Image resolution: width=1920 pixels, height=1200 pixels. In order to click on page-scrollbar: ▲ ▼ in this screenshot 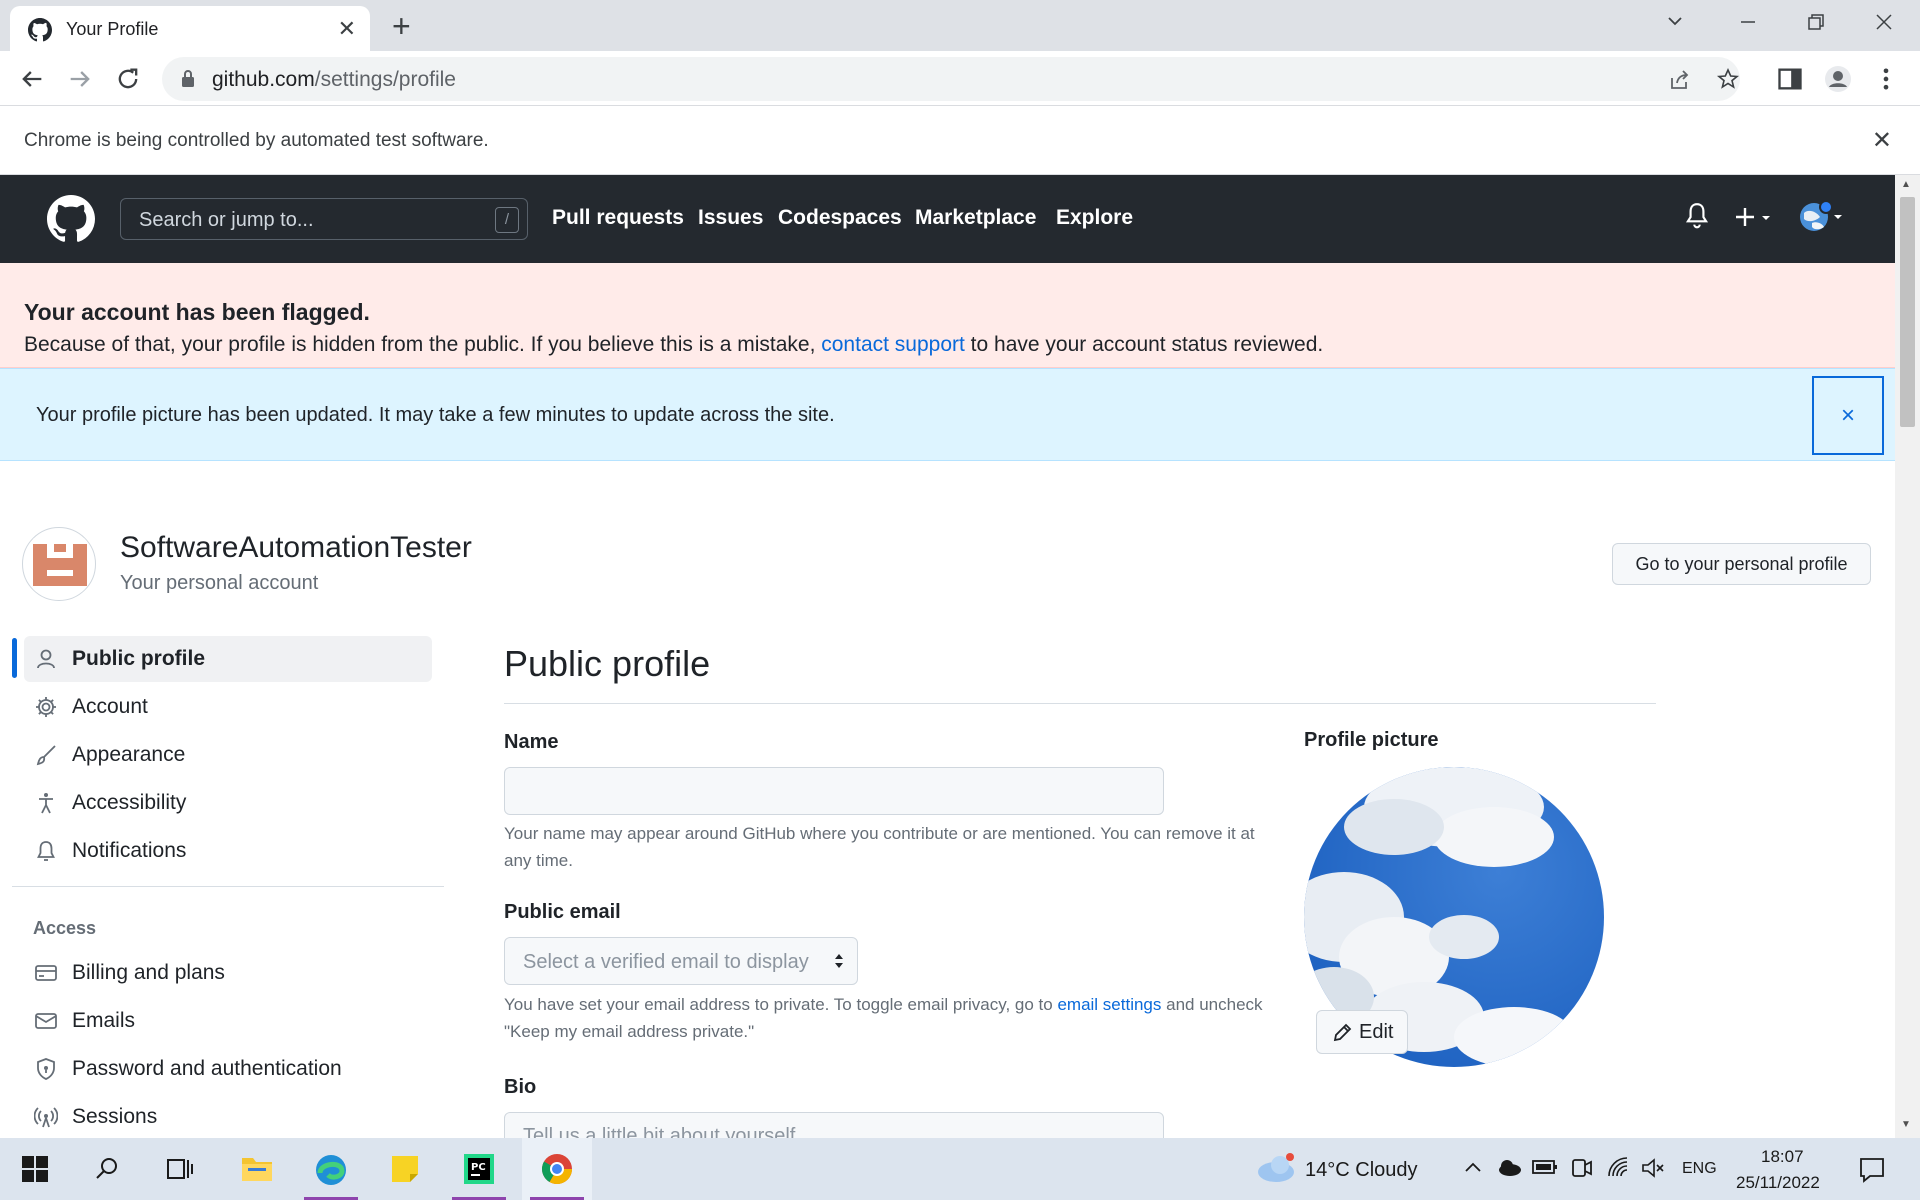, I will do `click(1907, 656)`.